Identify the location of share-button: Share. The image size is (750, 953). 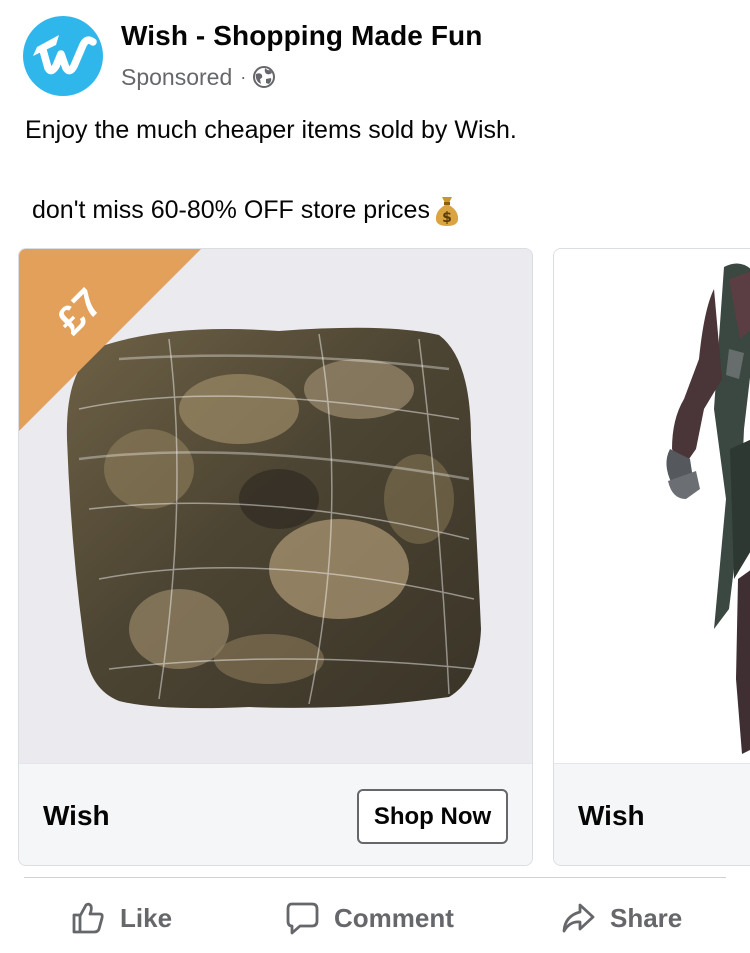
(621, 918).